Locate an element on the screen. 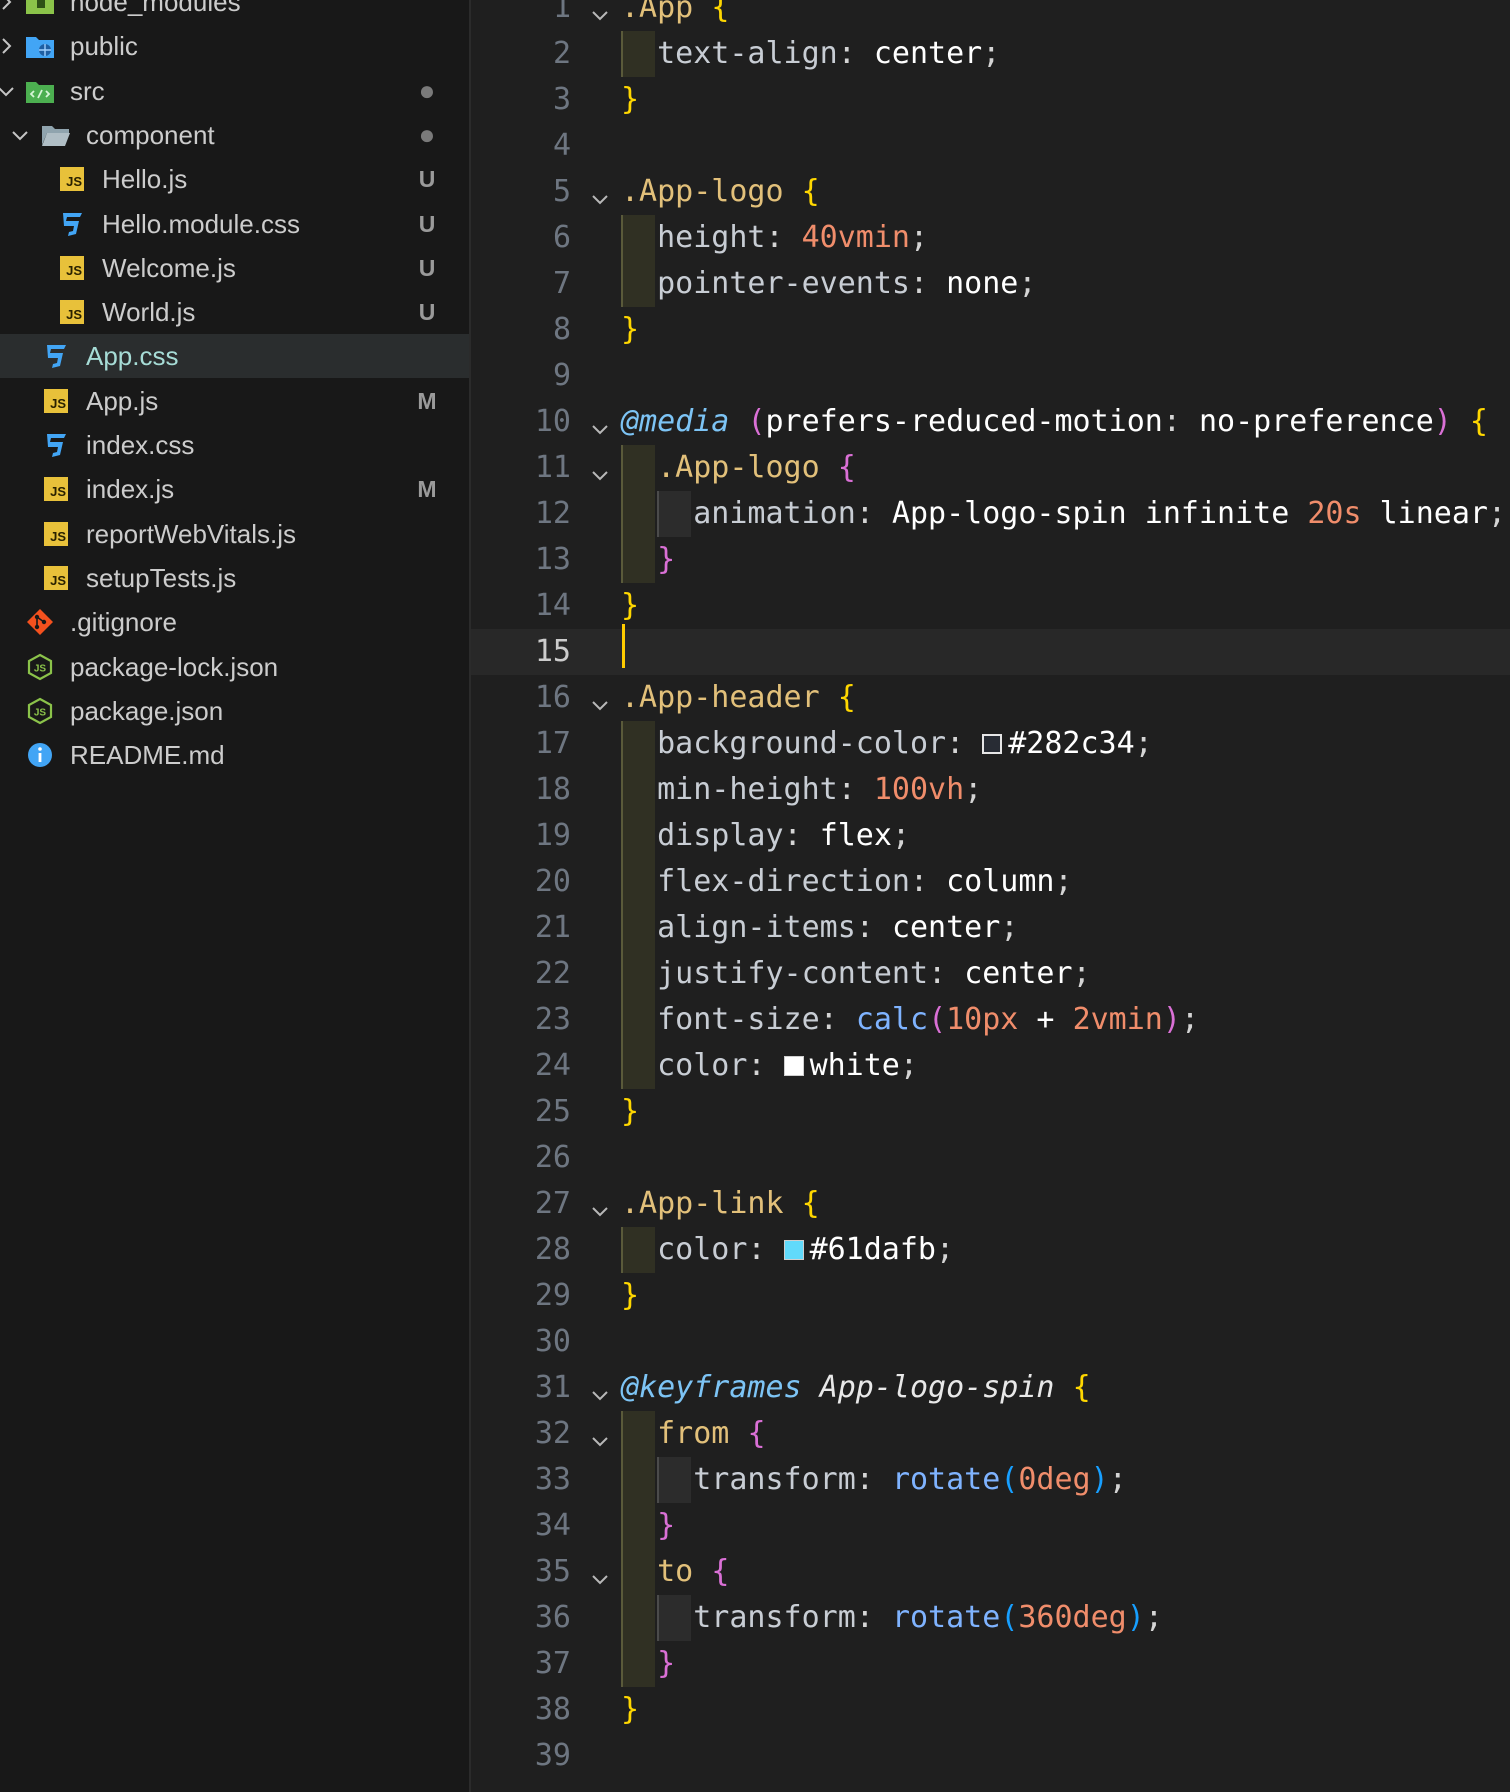 This screenshot has width=1510, height=1792. code-line: 22 justify-content: center; is located at coordinates (990, 974).